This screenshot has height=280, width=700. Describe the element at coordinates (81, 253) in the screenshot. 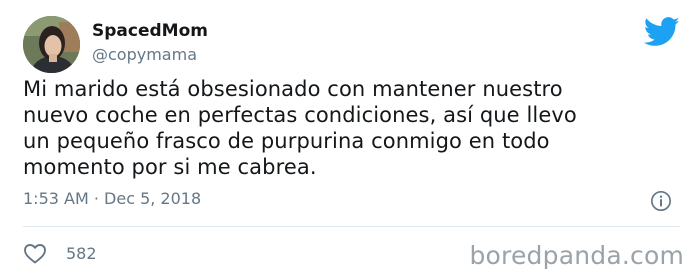

I see `like-count: 582` at that location.